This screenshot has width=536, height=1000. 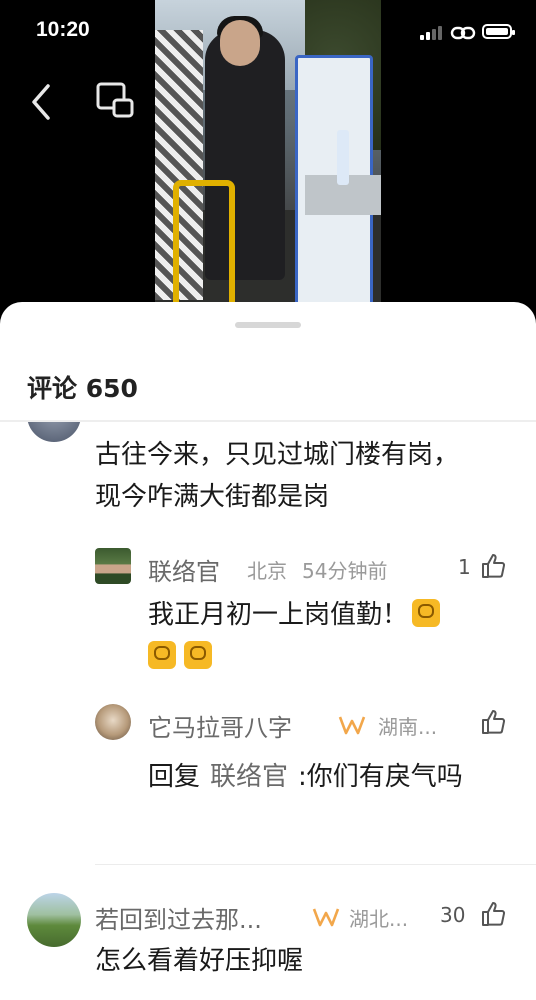 I want to click on like-count: 30, so click(x=453, y=915).